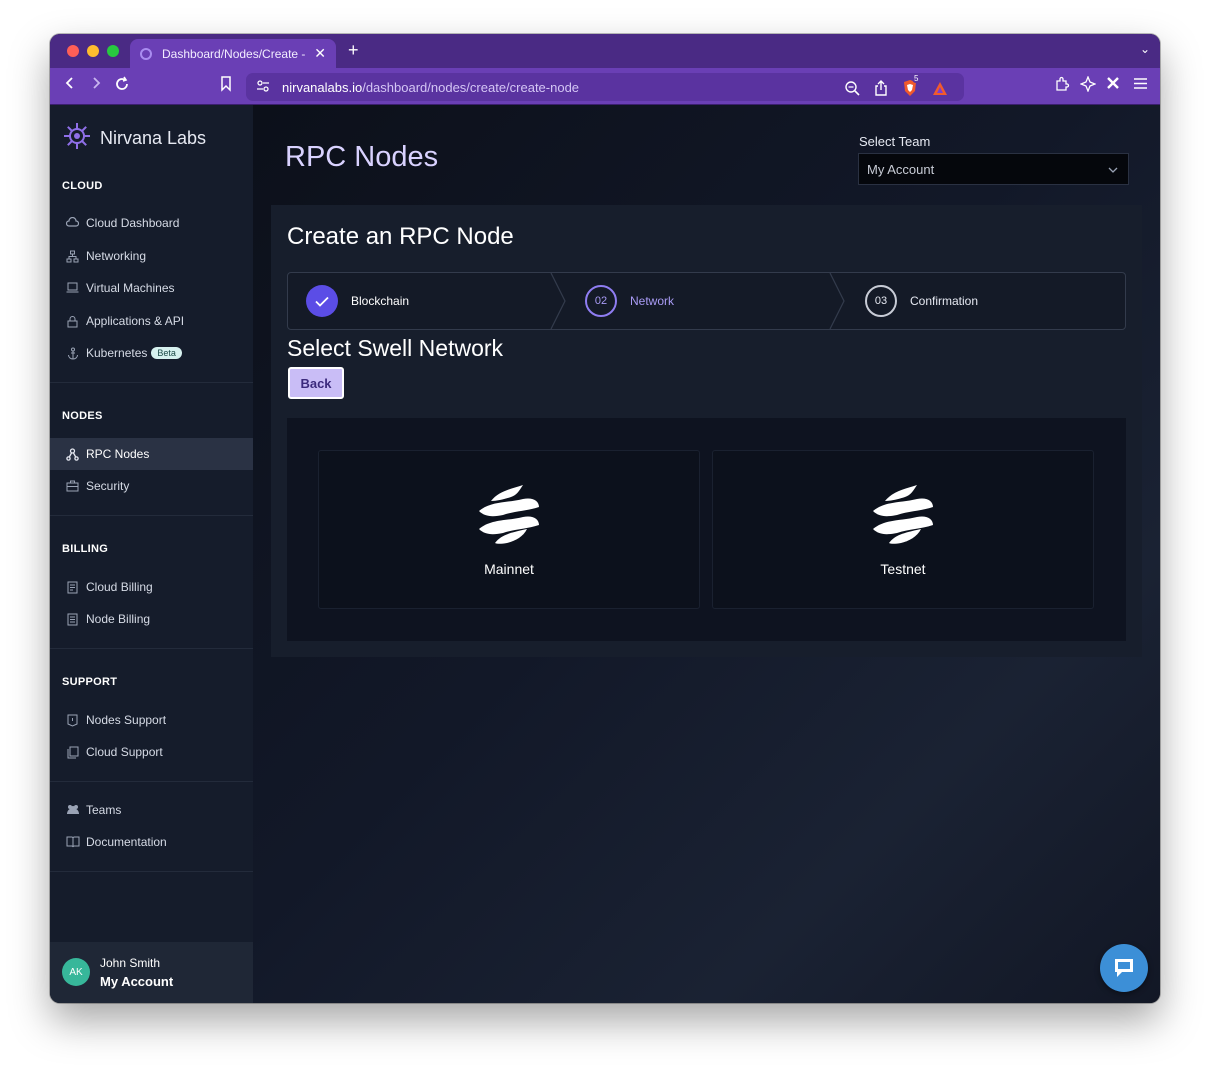  What do you see at coordinates (322, 301) in the screenshot?
I see `check-icon` at bounding box center [322, 301].